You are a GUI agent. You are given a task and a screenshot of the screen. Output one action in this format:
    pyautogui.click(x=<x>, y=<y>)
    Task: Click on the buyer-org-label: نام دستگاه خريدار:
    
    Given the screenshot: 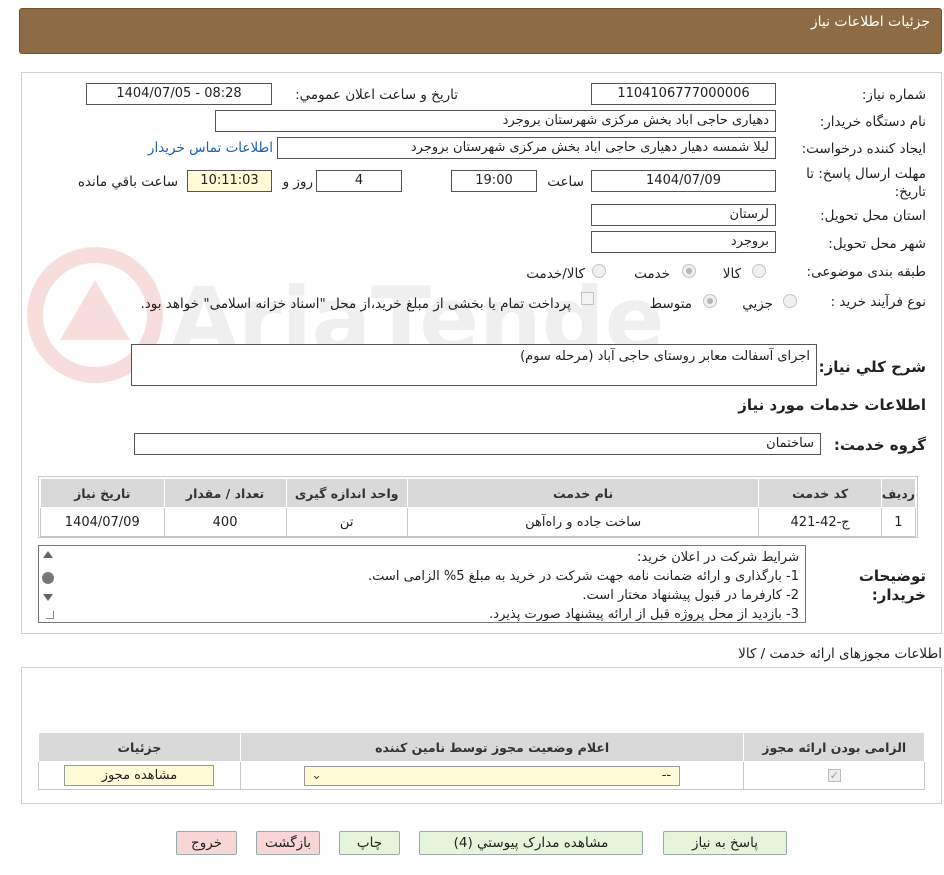 What is the action you would take?
    pyautogui.click(x=872, y=122)
    